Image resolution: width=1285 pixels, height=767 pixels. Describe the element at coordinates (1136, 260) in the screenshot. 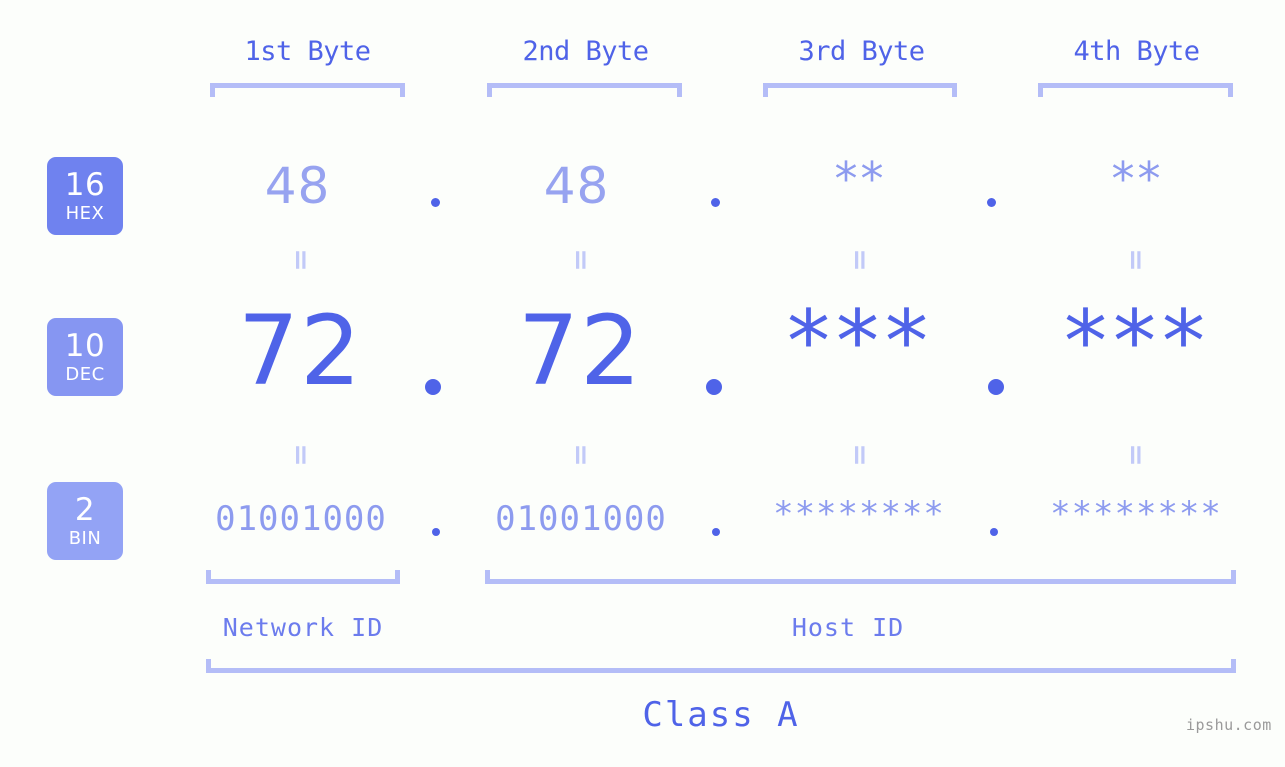

I see `equals-hex-dec-4: =` at that location.